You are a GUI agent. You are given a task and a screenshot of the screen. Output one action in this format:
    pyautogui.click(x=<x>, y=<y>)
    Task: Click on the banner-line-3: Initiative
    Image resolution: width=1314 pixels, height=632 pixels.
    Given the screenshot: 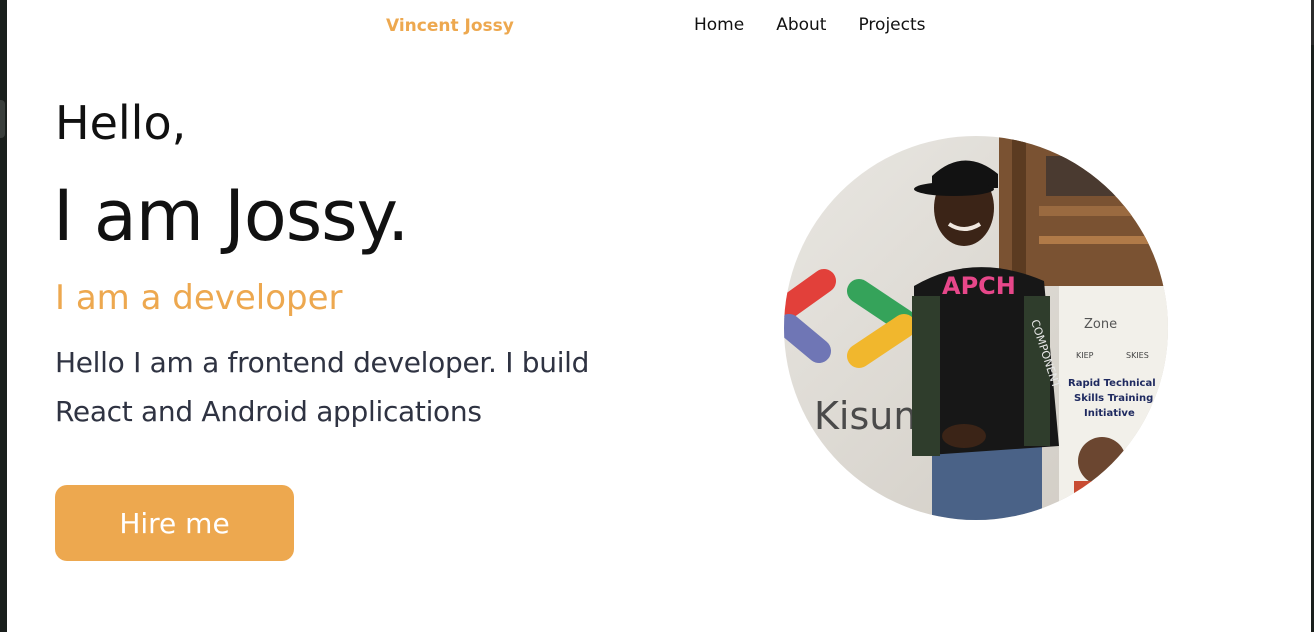 What is the action you would take?
    pyautogui.click(x=1109, y=413)
    